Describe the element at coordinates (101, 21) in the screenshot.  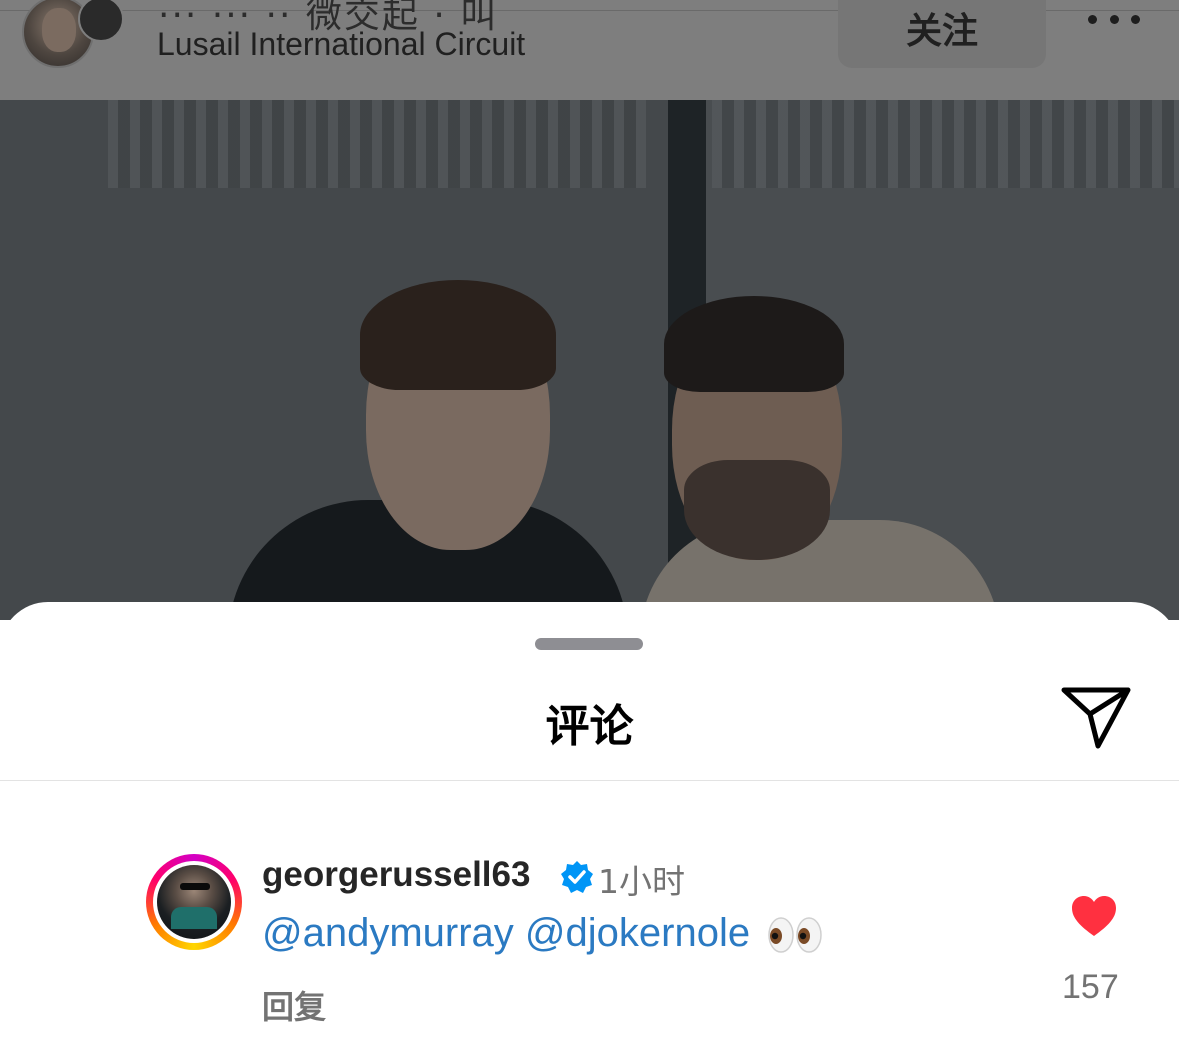
I see `collaborator-avatar` at that location.